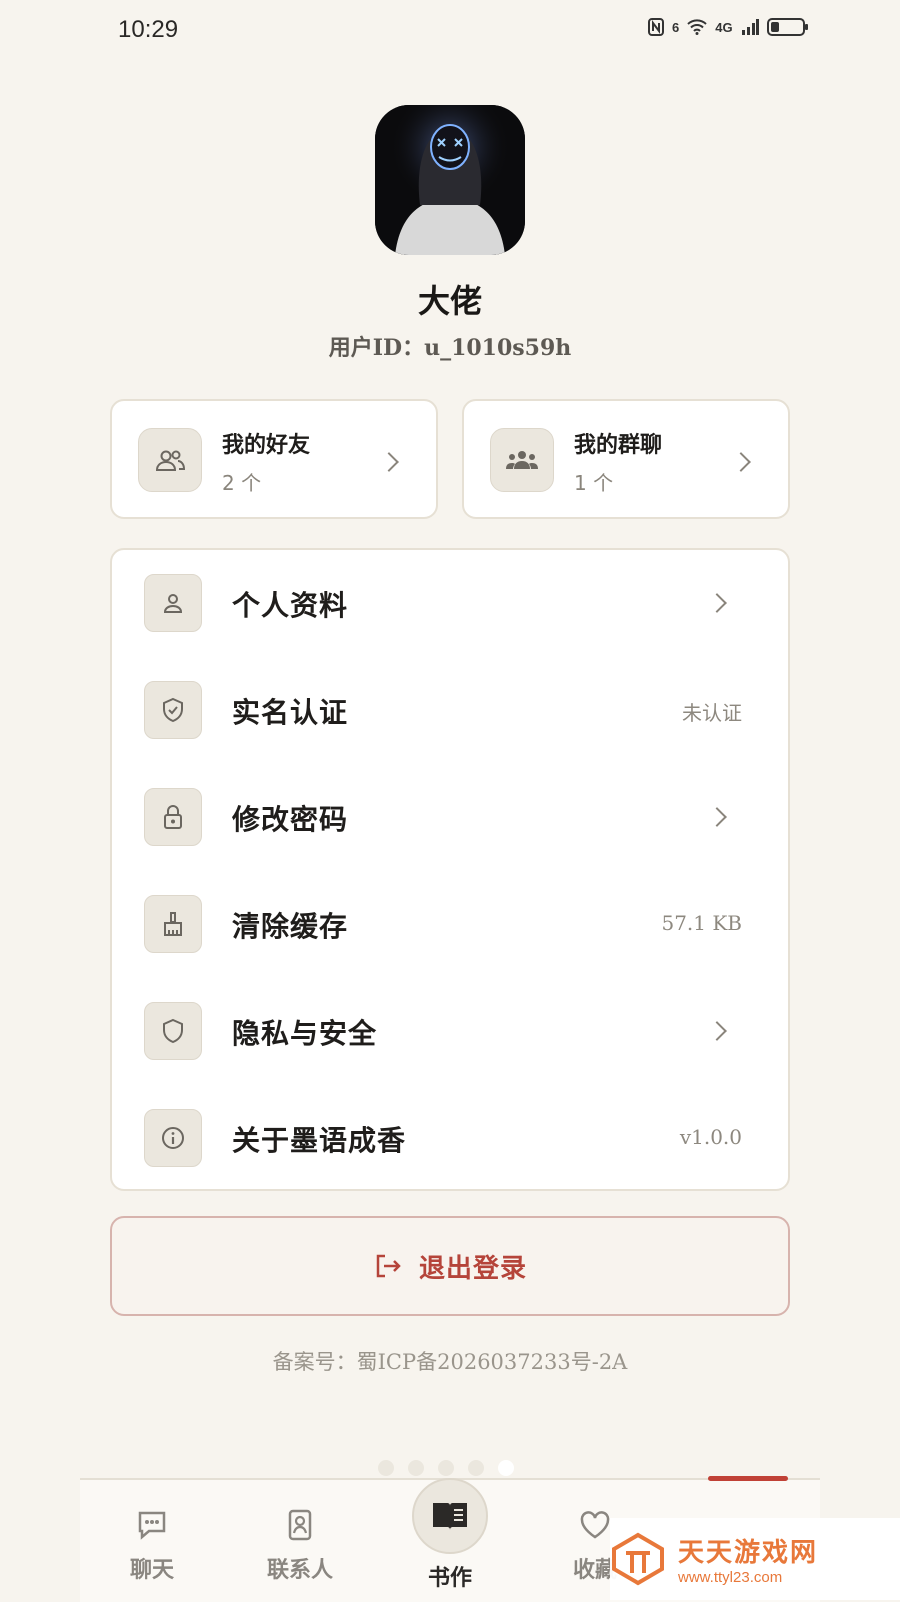 The image size is (900, 1602). Describe the element at coordinates (242, 483) in the screenshot. I see `friends-count: 2 个` at that location.